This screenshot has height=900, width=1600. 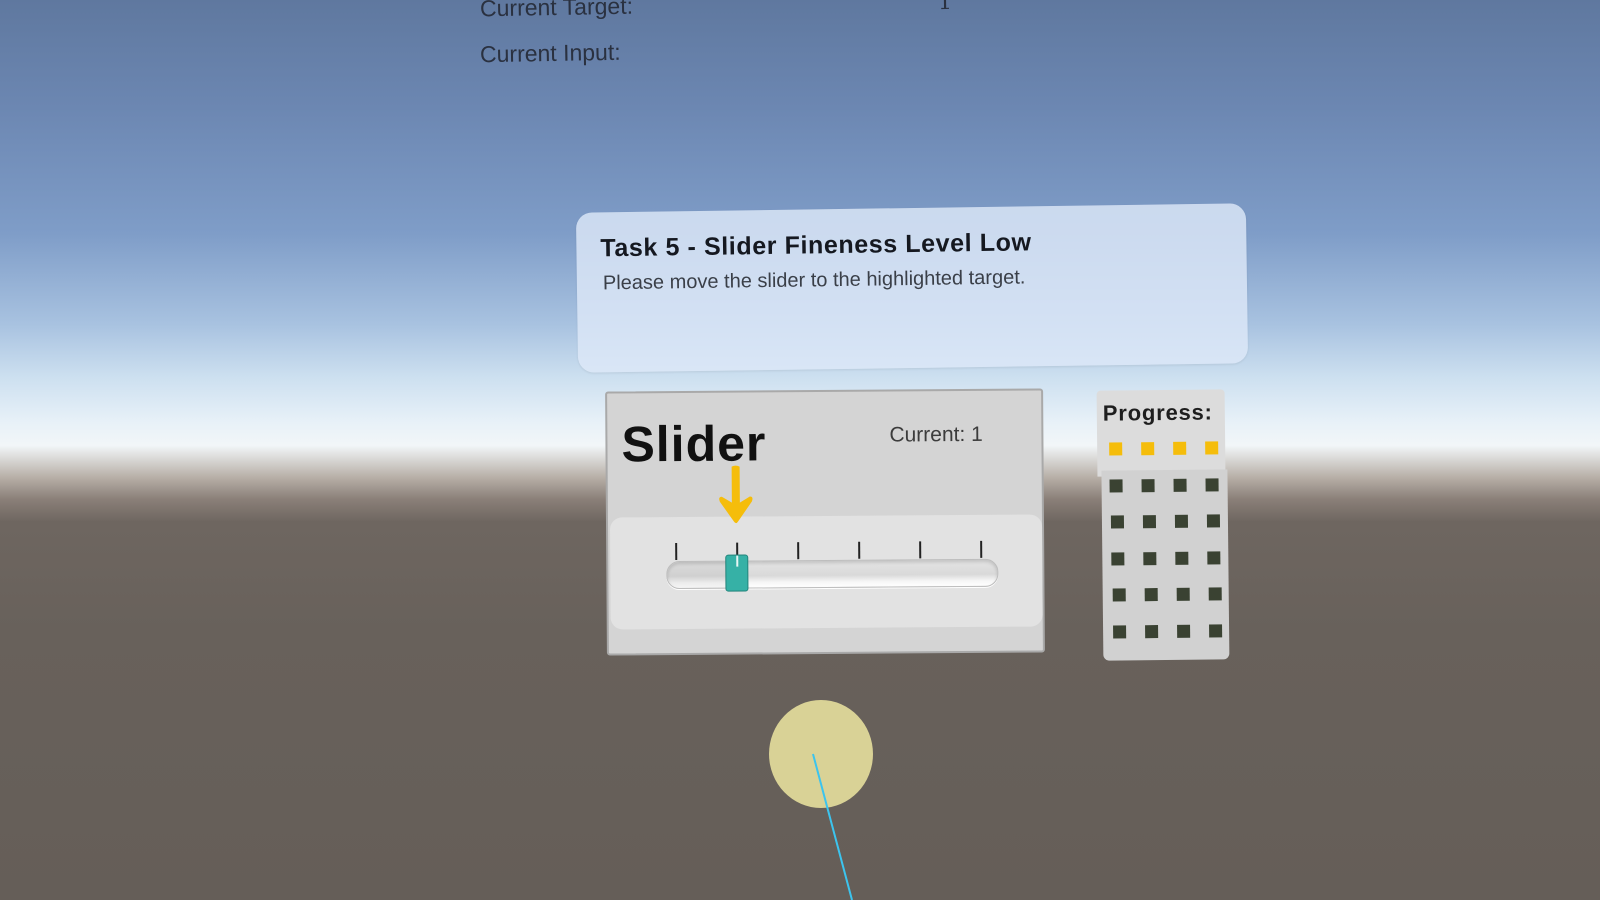 What do you see at coordinates (1170, 551) in the screenshot?
I see `progress-grid` at bounding box center [1170, 551].